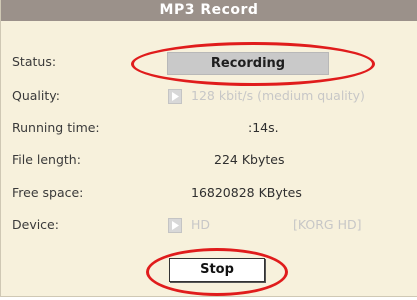  I want to click on quality-value: 128 kbit/s (medium quality), so click(278, 95).